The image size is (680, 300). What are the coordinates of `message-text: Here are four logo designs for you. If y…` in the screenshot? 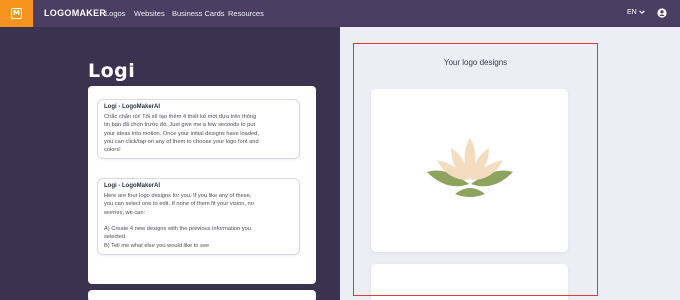 It's located at (179, 221).